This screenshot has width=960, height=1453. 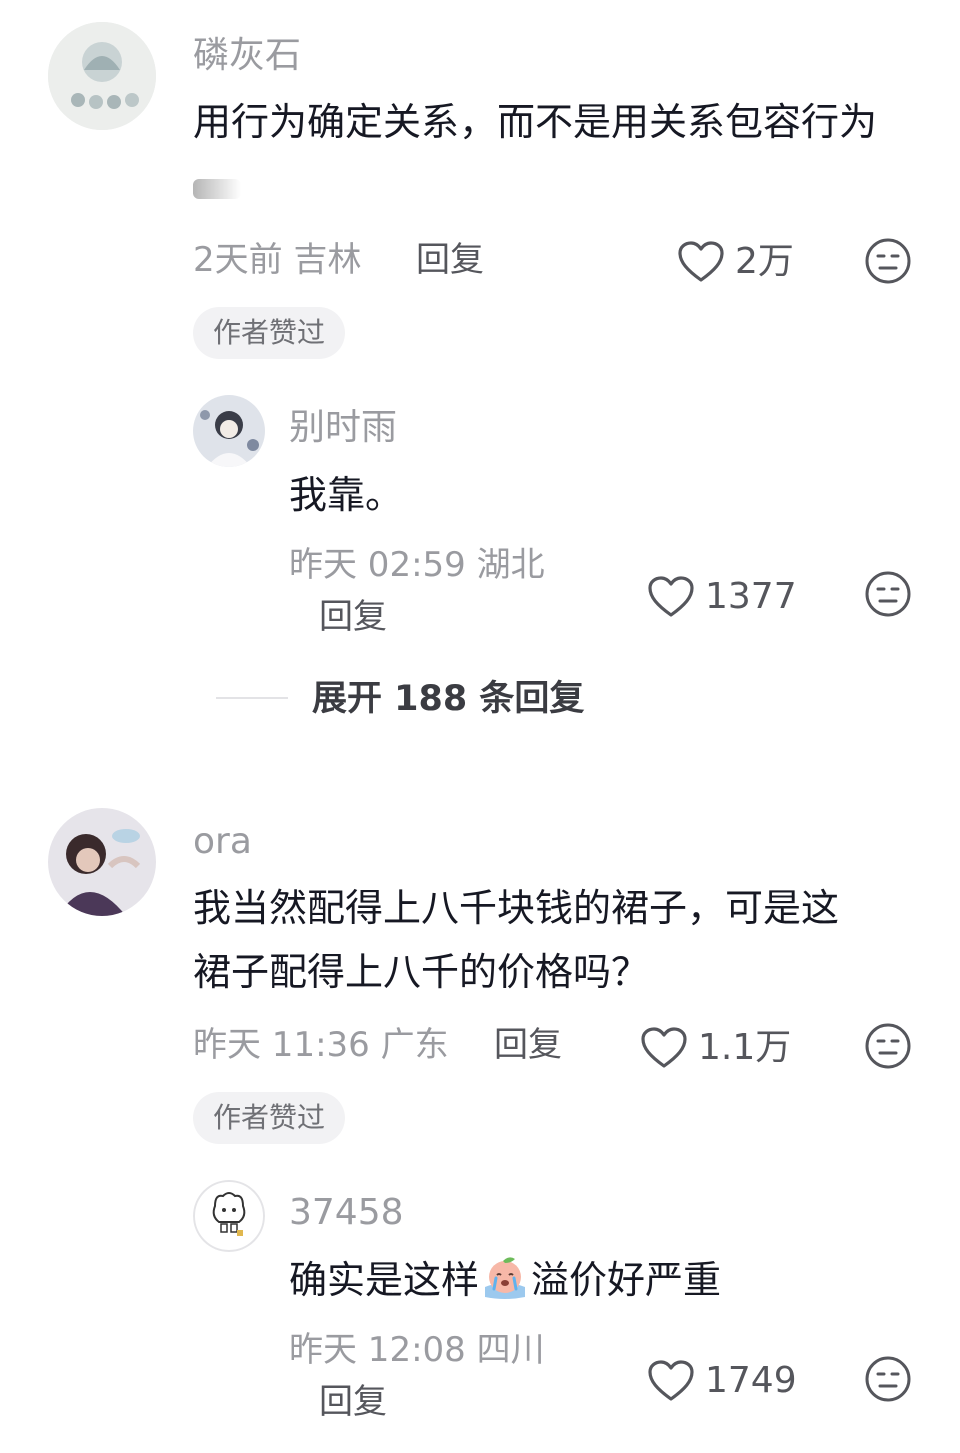 I want to click on reply-author: 别时雨, so click(x=343, y=428).